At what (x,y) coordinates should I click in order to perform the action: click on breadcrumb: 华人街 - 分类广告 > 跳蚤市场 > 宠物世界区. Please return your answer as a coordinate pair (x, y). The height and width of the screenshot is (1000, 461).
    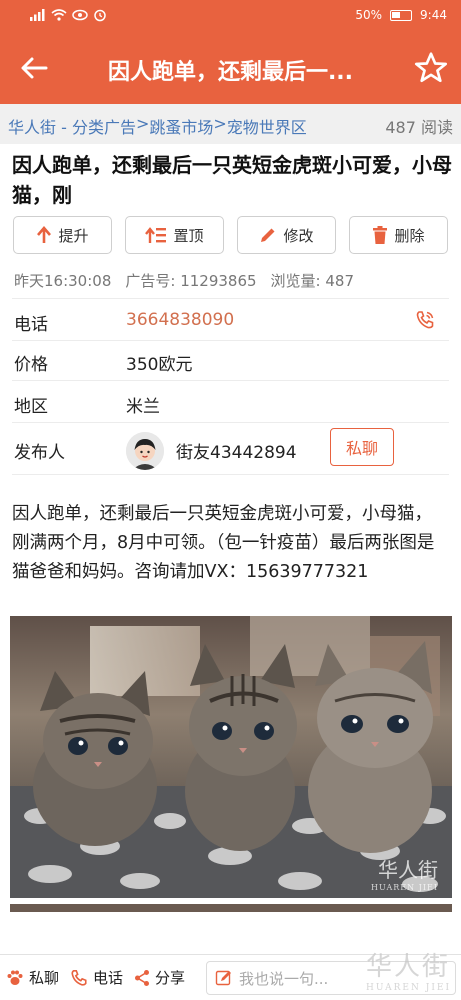
    Looking at the image, I should click on (157, 126).